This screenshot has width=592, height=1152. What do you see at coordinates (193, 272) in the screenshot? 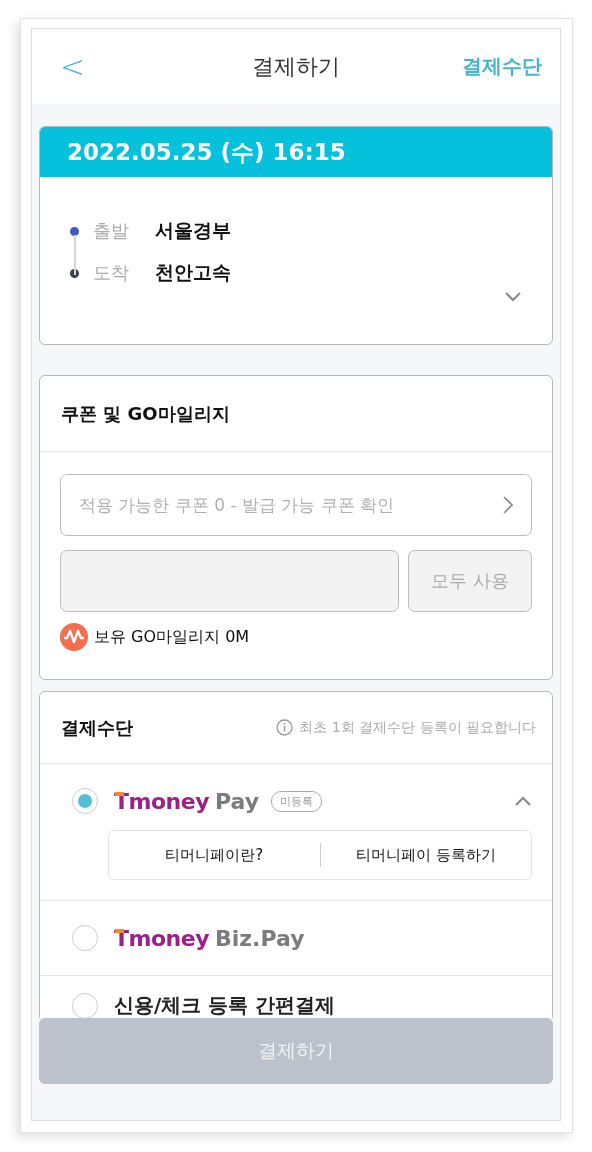
I see `terminal-name: 천안고속` at bounding box center [193, 272].